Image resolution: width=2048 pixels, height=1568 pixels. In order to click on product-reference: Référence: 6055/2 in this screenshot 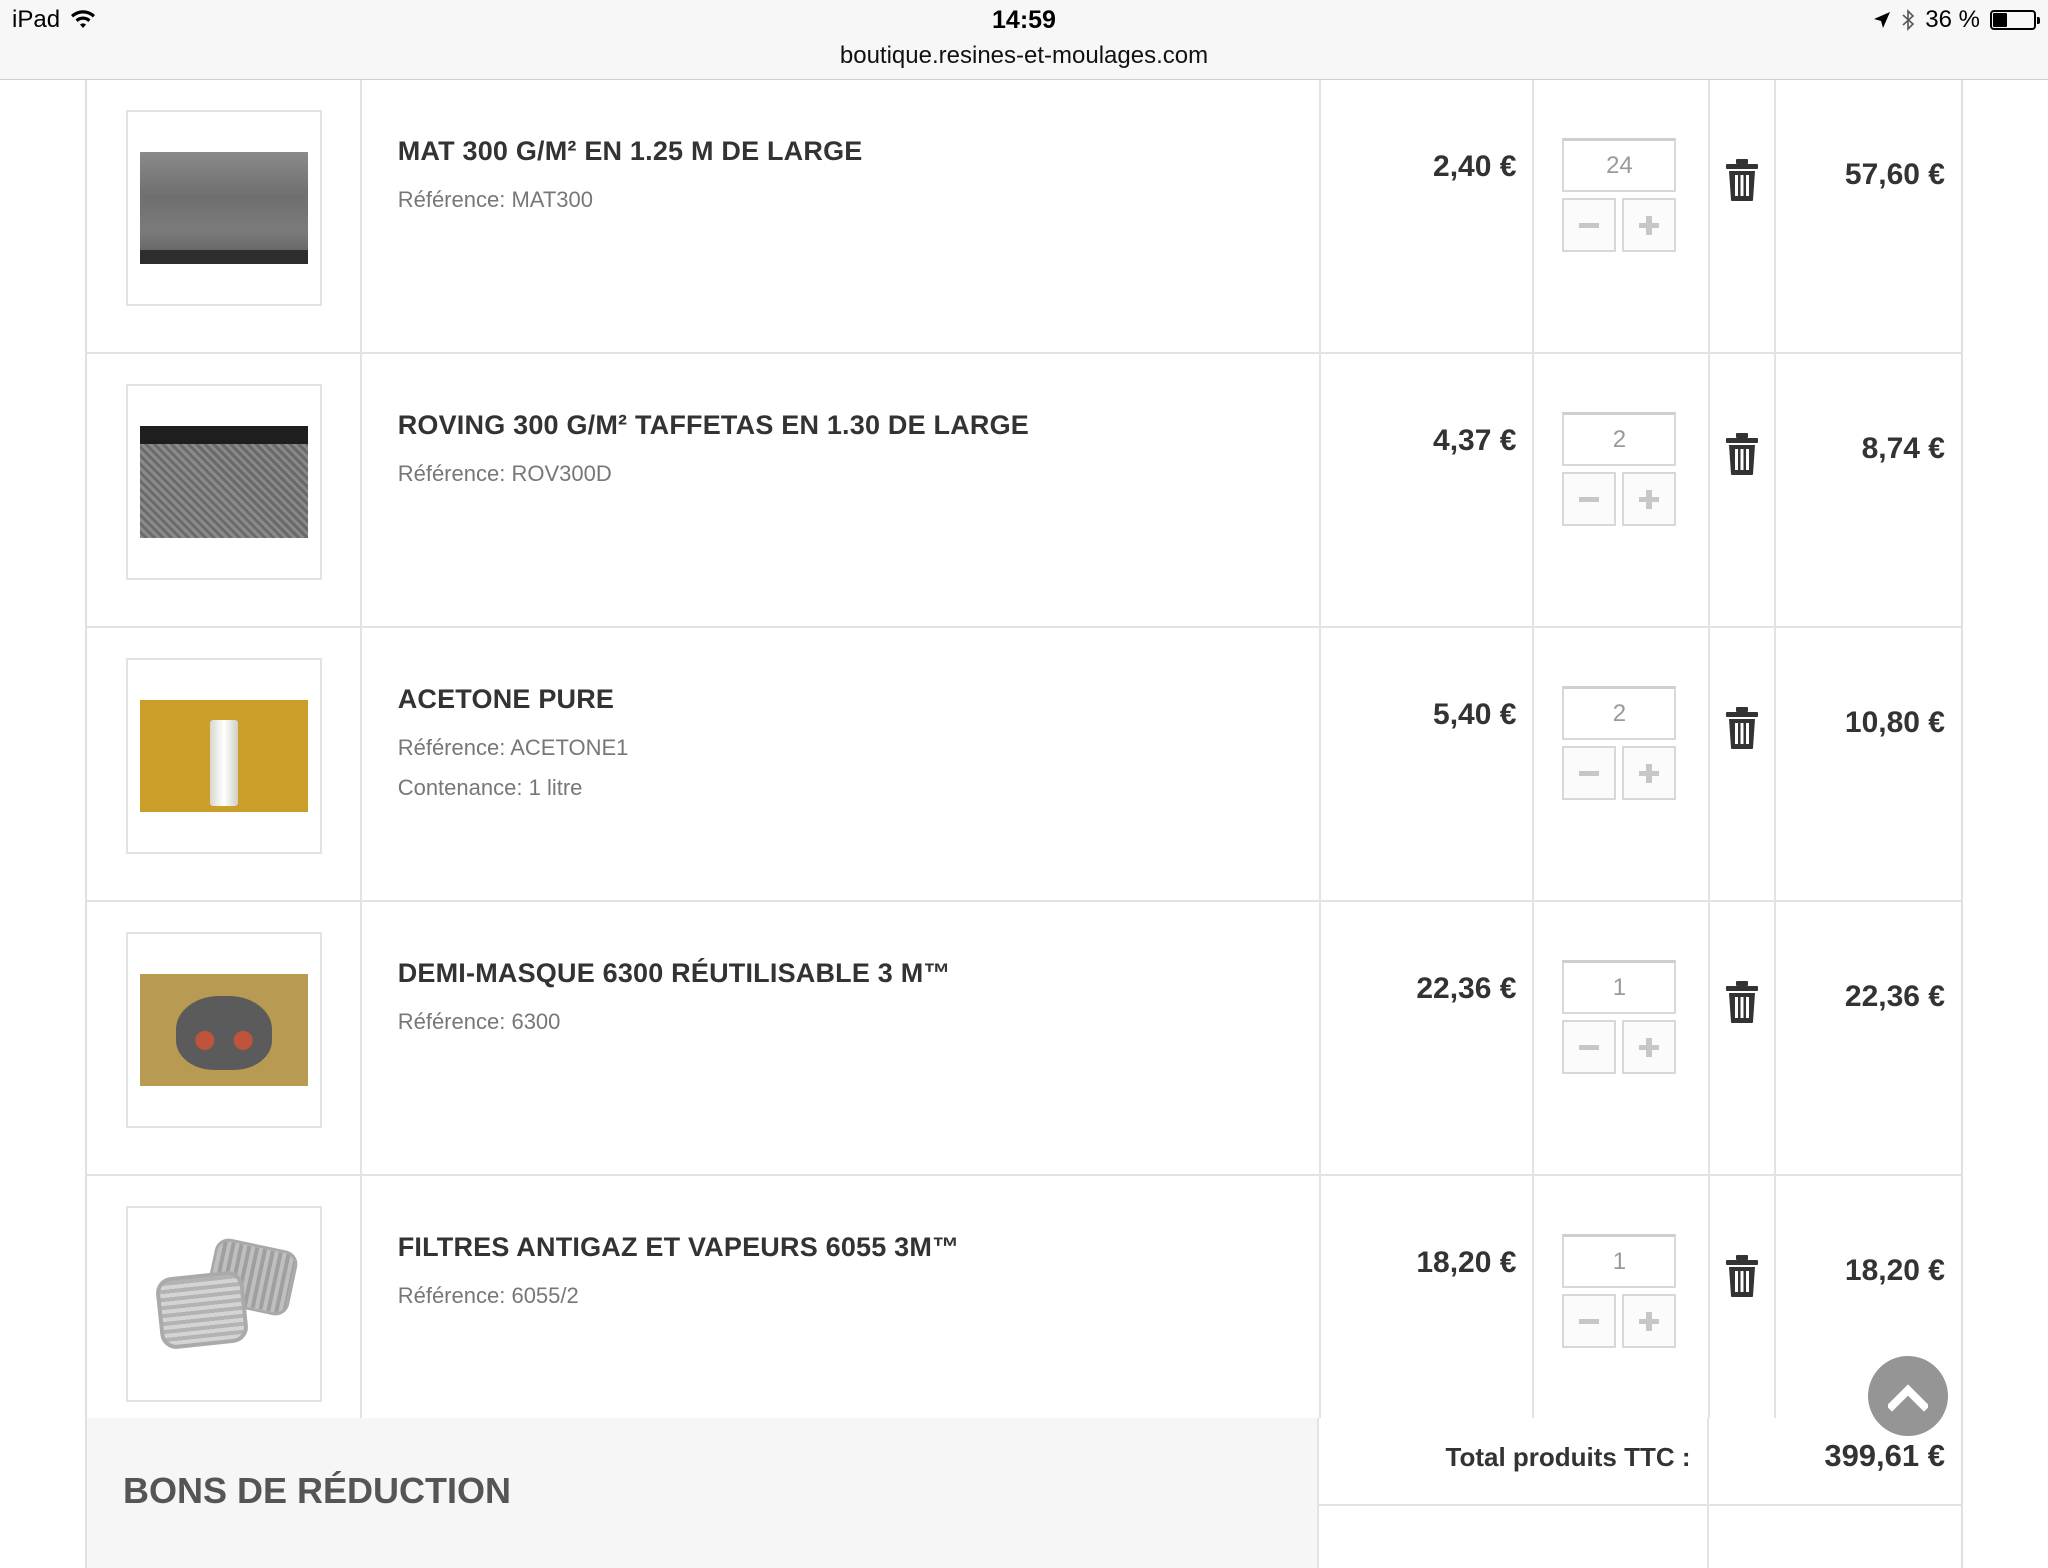, I will do `click(488, 1296)`.